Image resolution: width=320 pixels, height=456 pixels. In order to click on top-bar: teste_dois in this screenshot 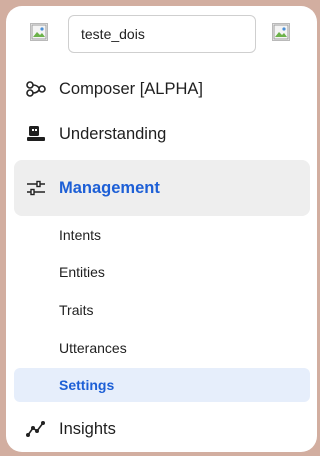, I will do `click(161, 35)`.